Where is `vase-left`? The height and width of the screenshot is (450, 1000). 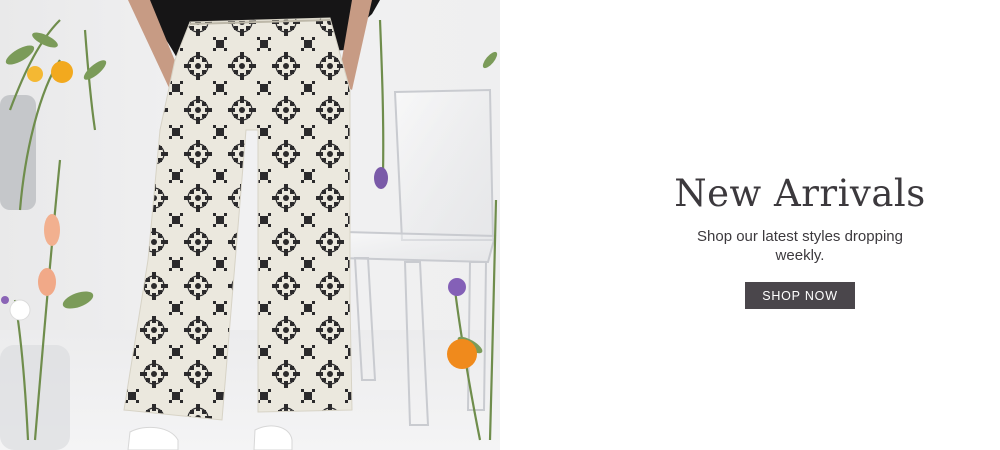 vase-left is located at coordinates (35, 272).